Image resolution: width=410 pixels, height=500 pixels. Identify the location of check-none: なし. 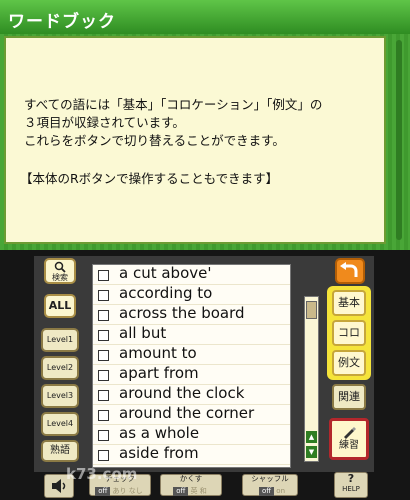
(136, 491).